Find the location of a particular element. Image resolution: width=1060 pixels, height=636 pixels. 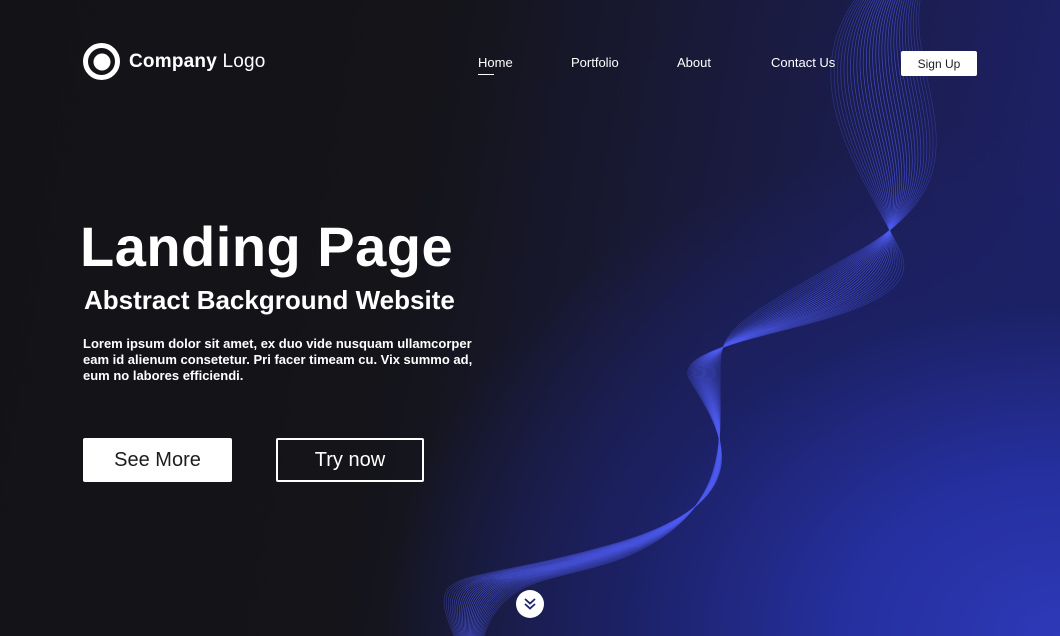

hero-subtitle: Abstract Background Website is located at coordinates (269, 300).